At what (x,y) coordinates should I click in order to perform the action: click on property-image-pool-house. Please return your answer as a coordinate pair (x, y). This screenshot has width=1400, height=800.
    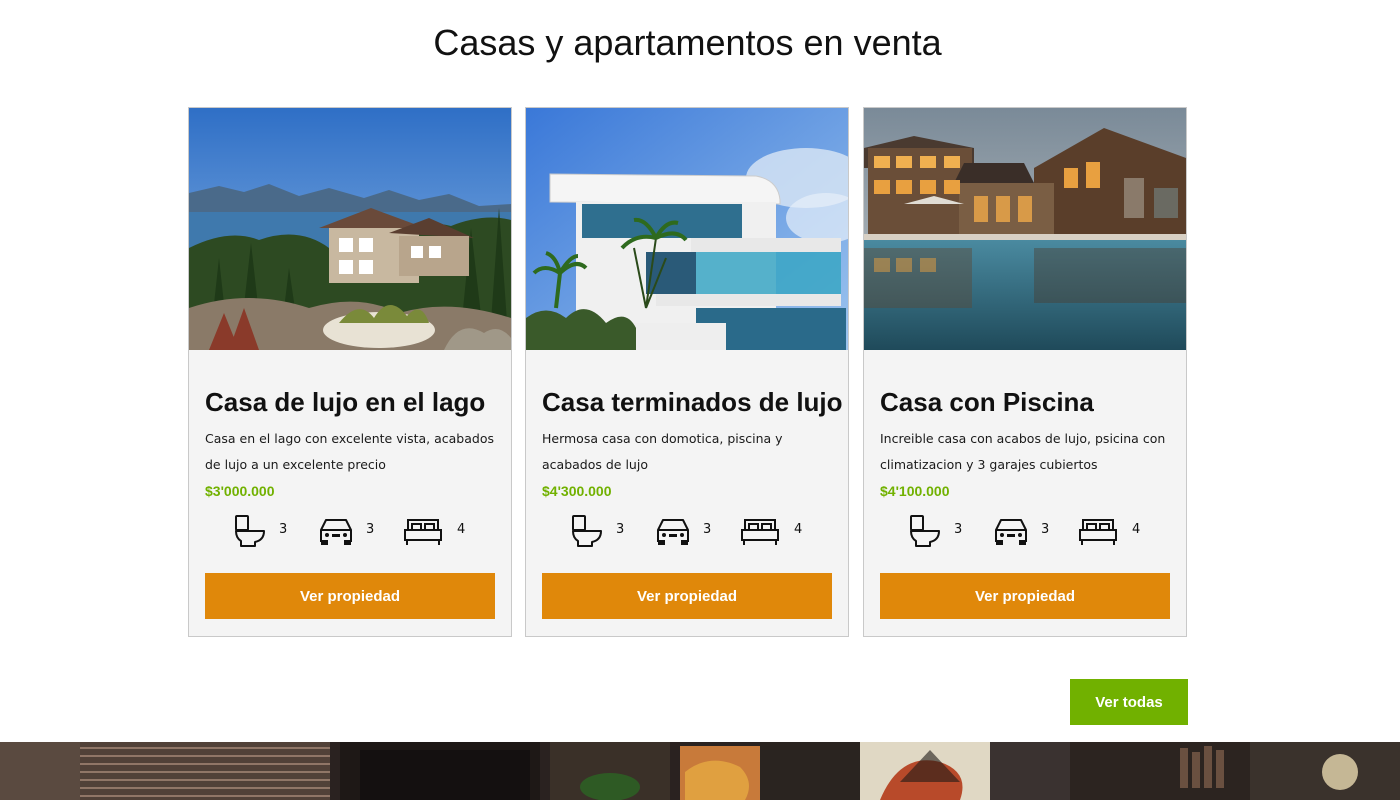
    Looking at the image, I should click on (1025, 229).